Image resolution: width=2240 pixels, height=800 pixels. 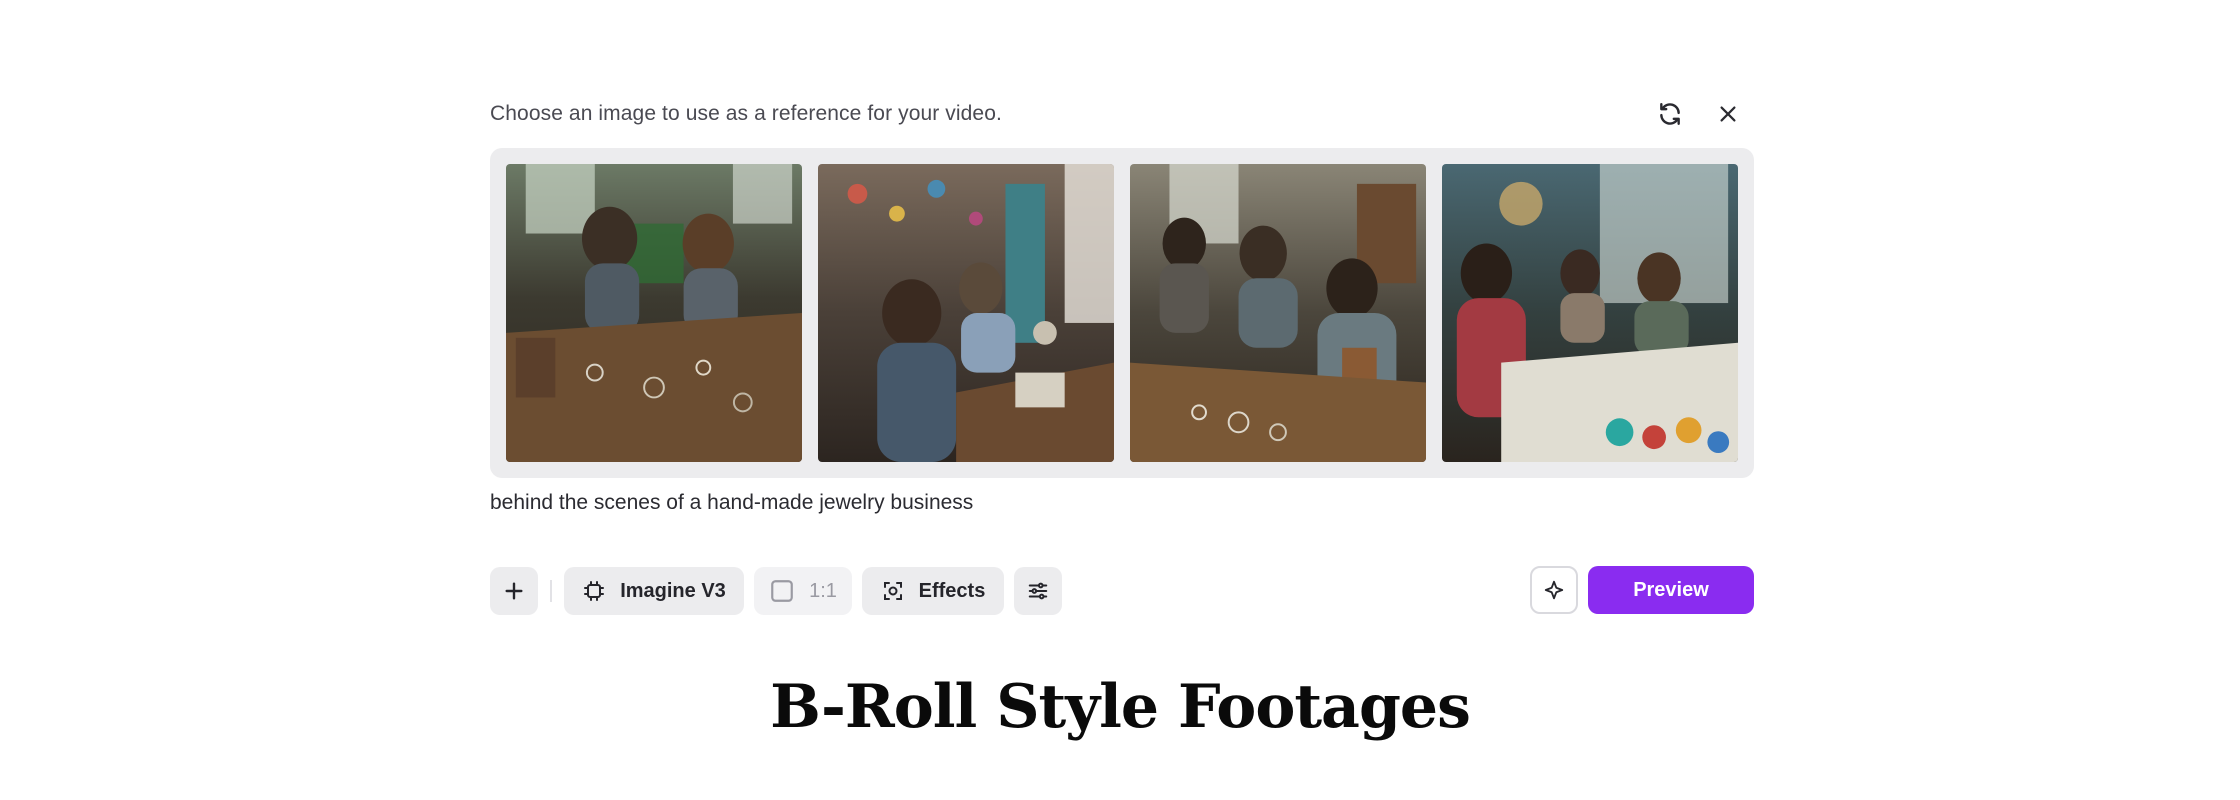 What do you see at coordinates (892, 591) in the screenshot?
I see `effects-icon` at bounding box center [892, 591].